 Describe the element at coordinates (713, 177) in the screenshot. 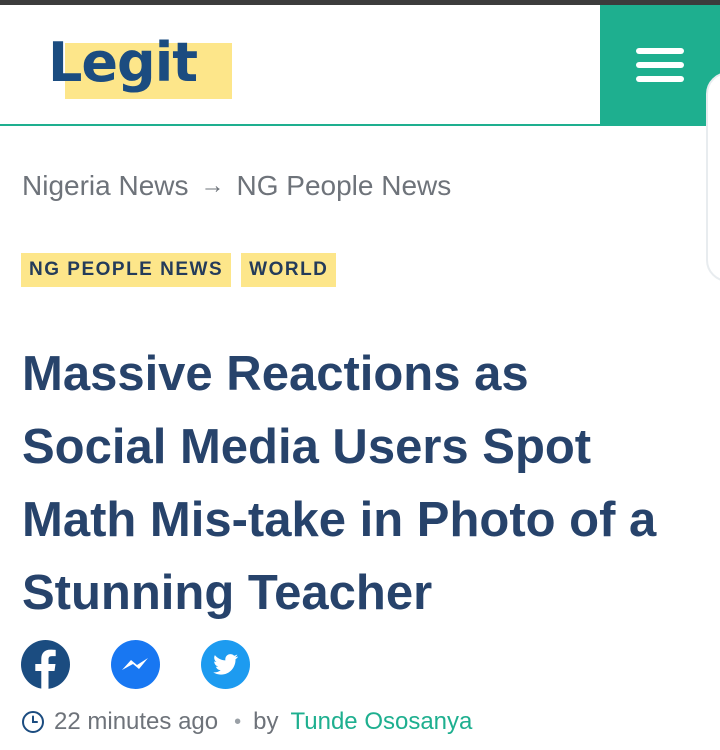

I see `side-drawer-edge` at that location.